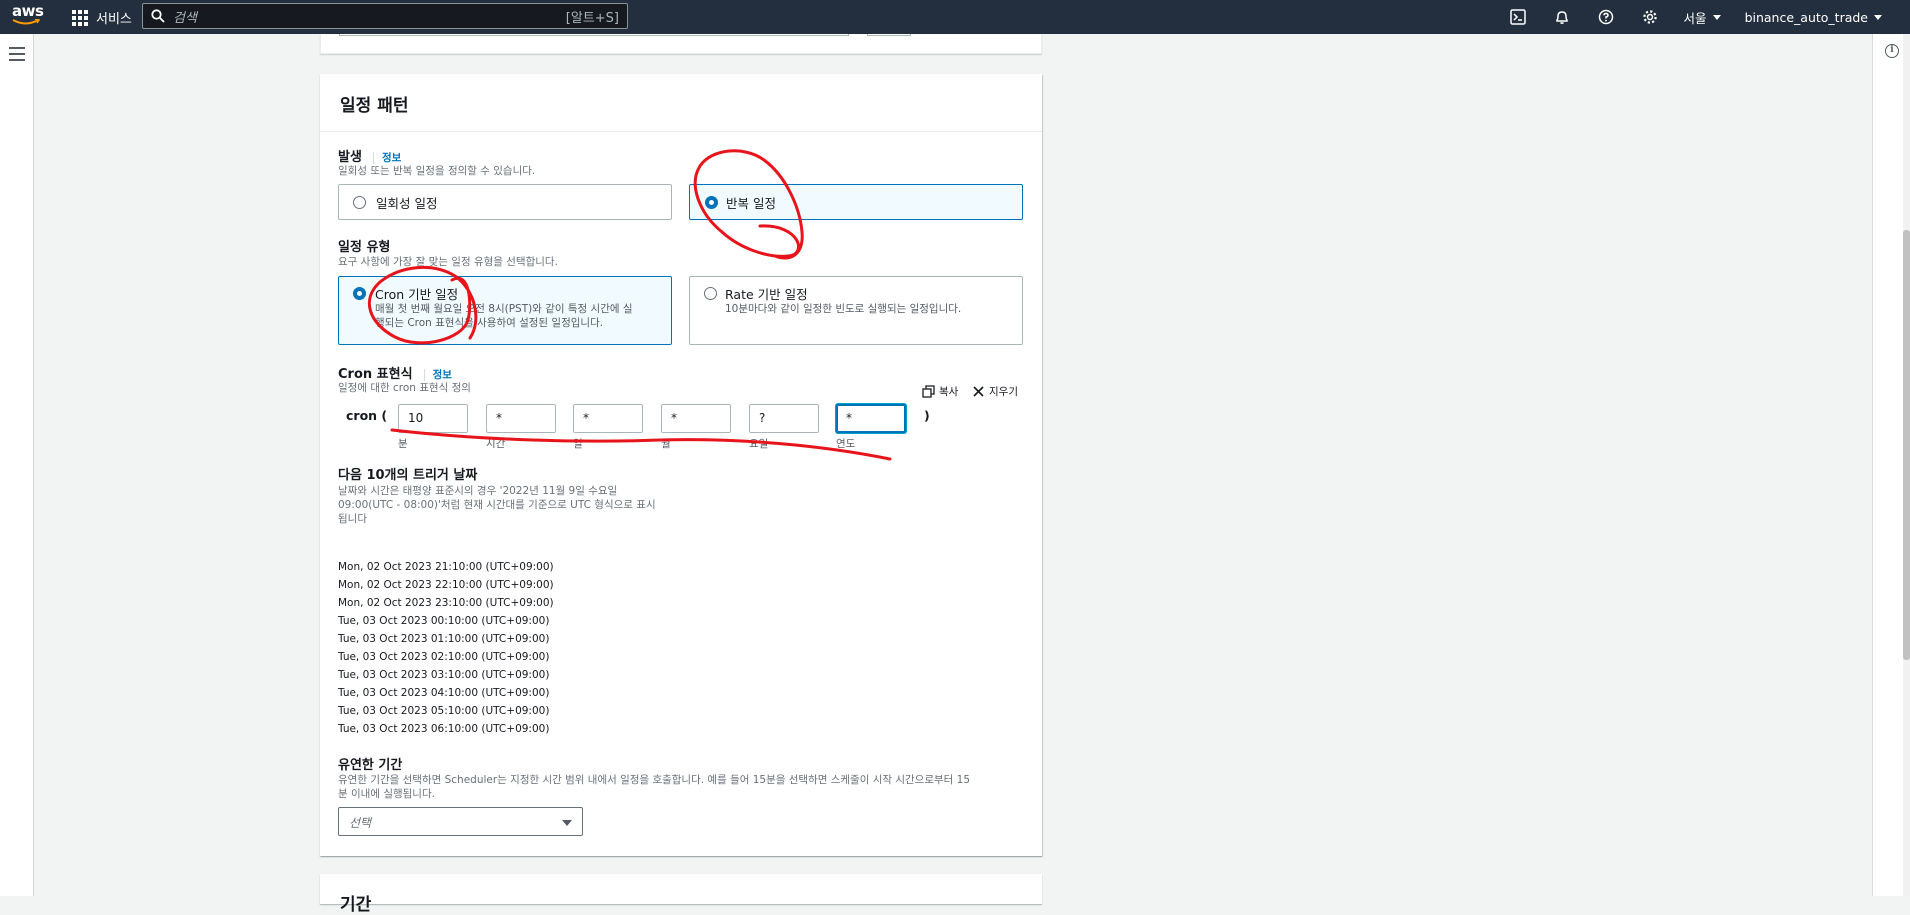 This screenshot has height=915, width=1910. What do you see at coordinates (374, 106) in the screenshot?
I see `panel-title: 일정 패턴` at bounding box center [374, 106].